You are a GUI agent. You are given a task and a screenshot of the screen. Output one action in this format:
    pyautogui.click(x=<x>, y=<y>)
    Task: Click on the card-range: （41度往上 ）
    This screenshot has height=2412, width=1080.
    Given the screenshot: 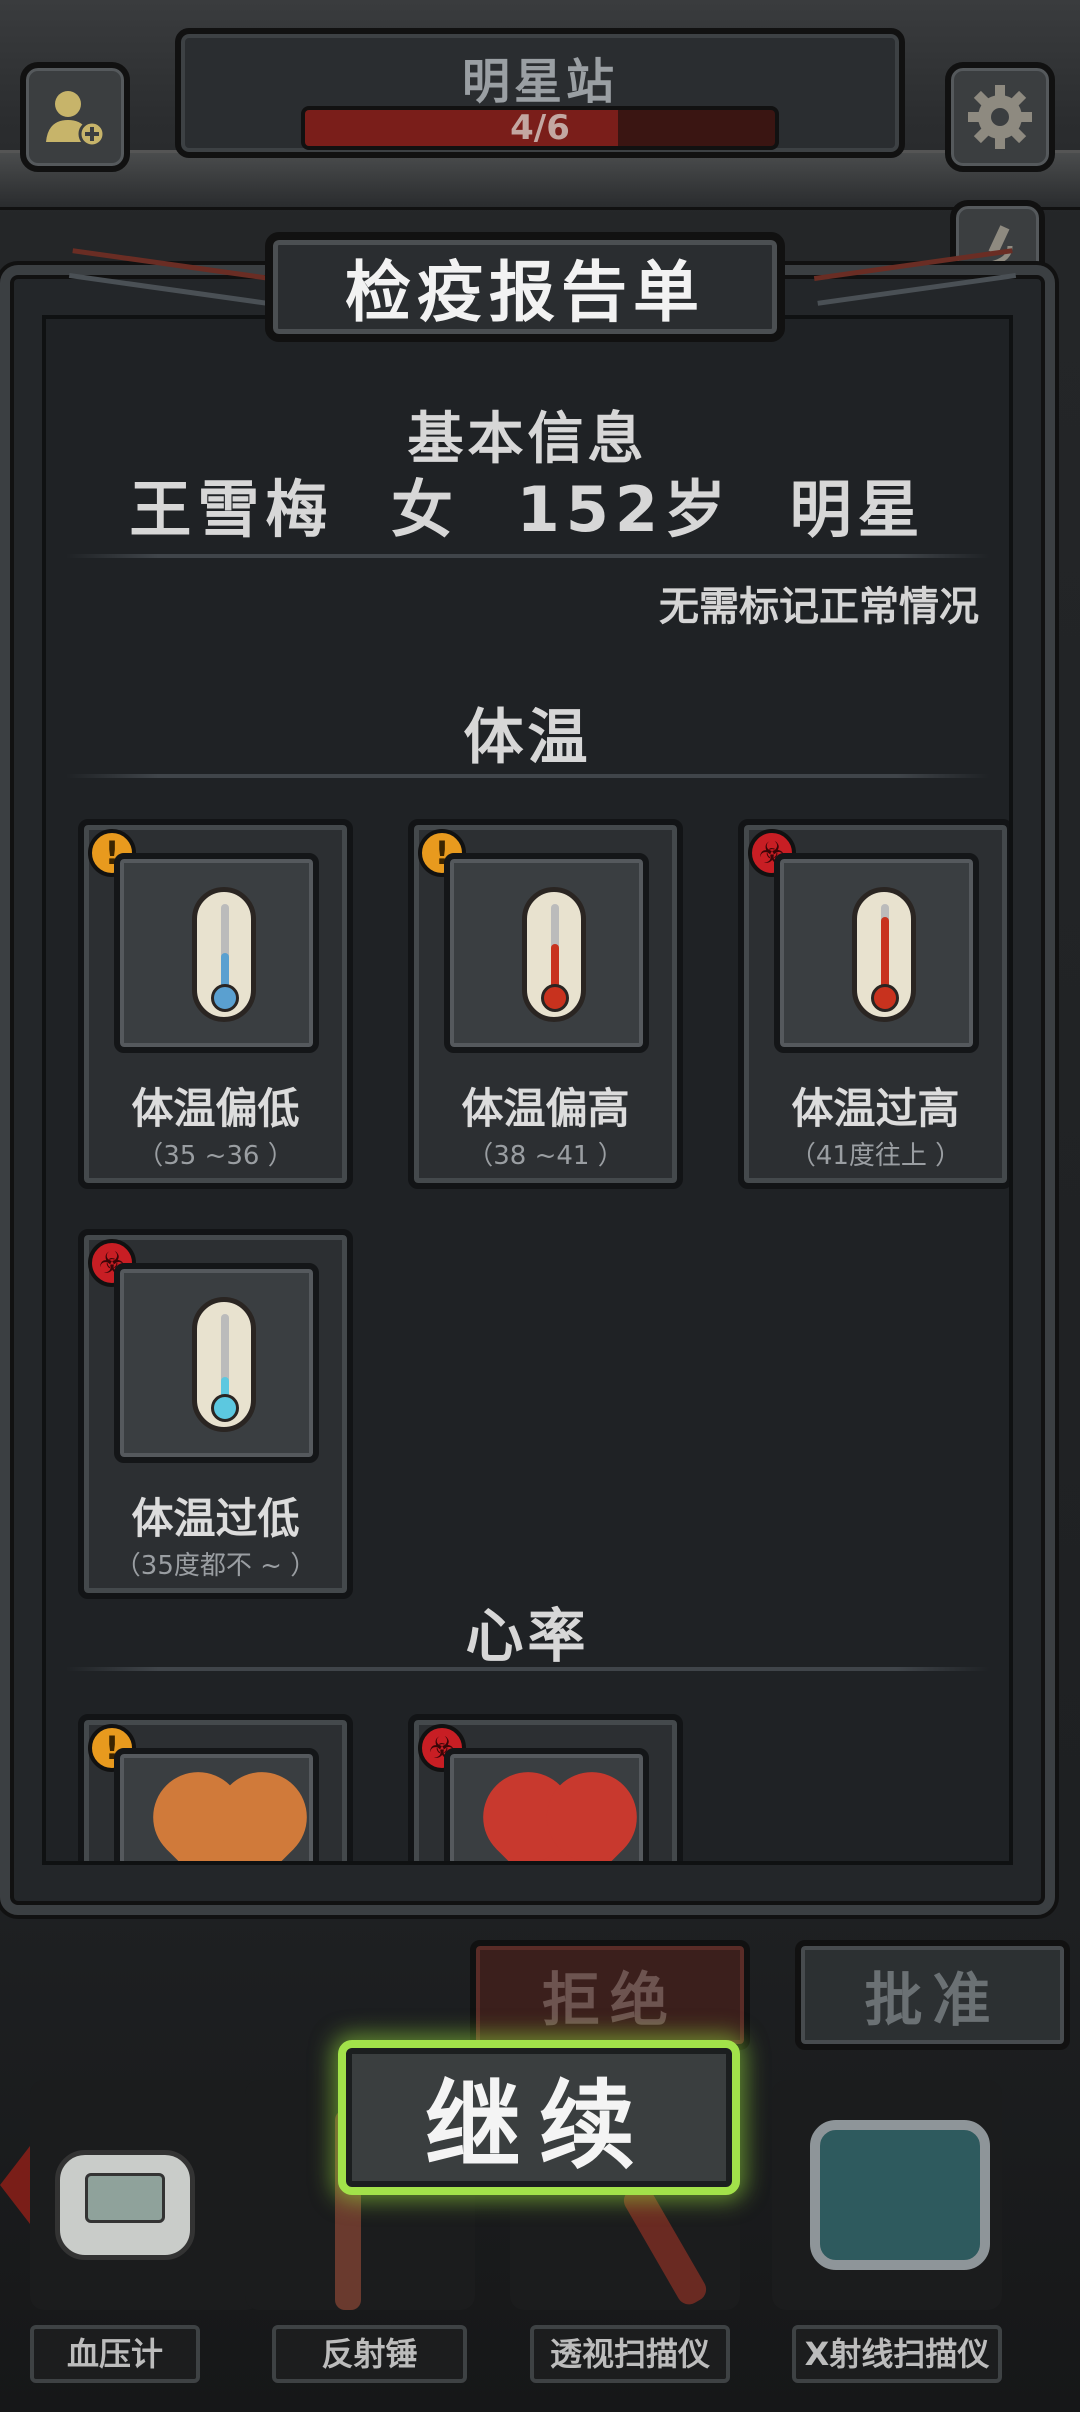 What is the action you would take?
    pyautogui.click(x=875, y=1156)
    